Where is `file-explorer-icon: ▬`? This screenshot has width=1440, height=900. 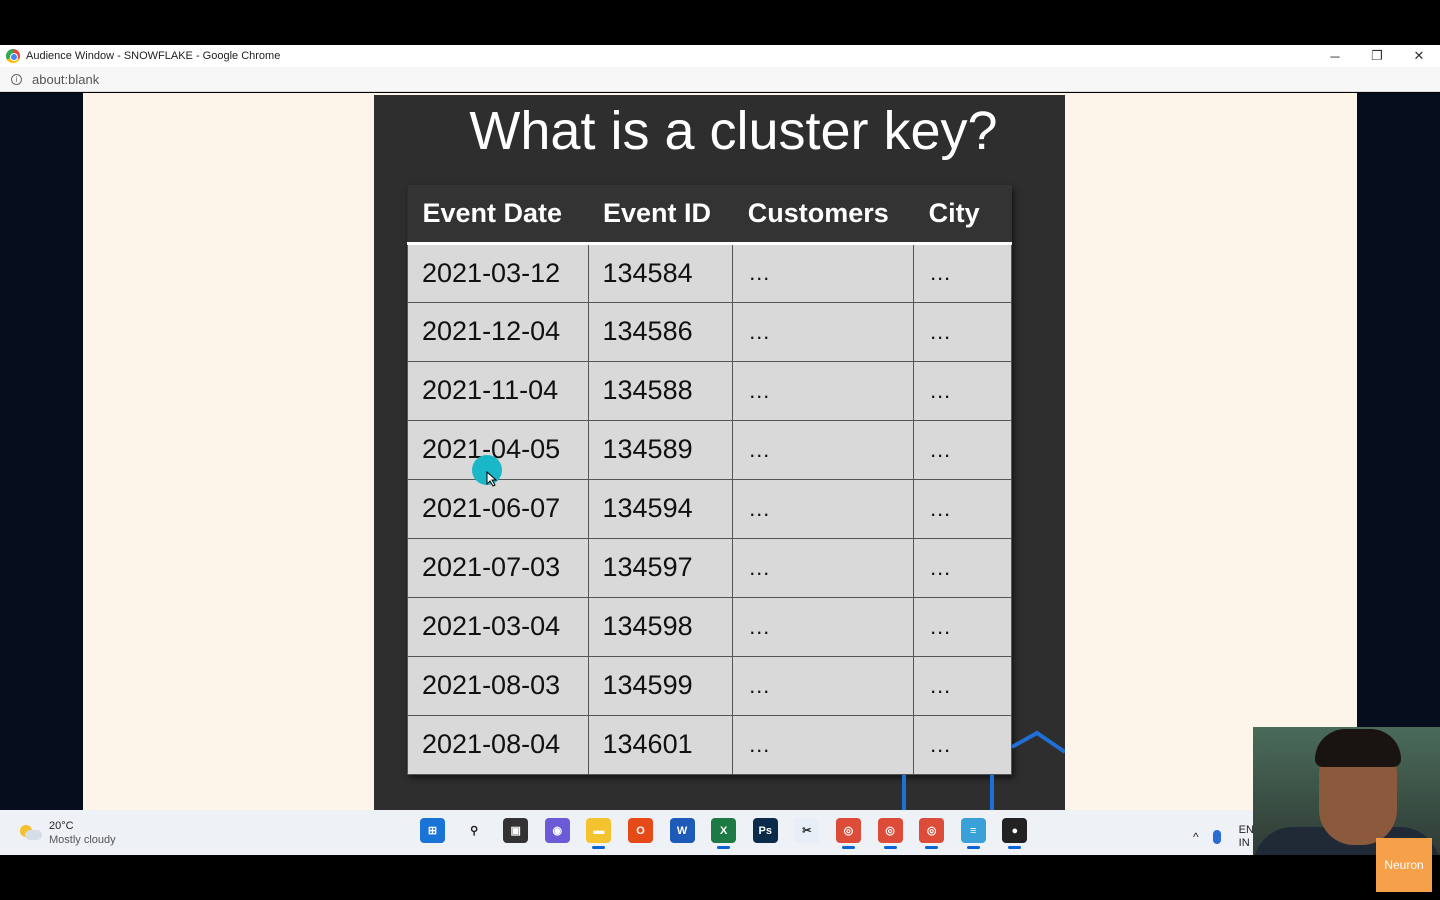 file-explorer-icon: ▬ is located at coordinates (599, 833).